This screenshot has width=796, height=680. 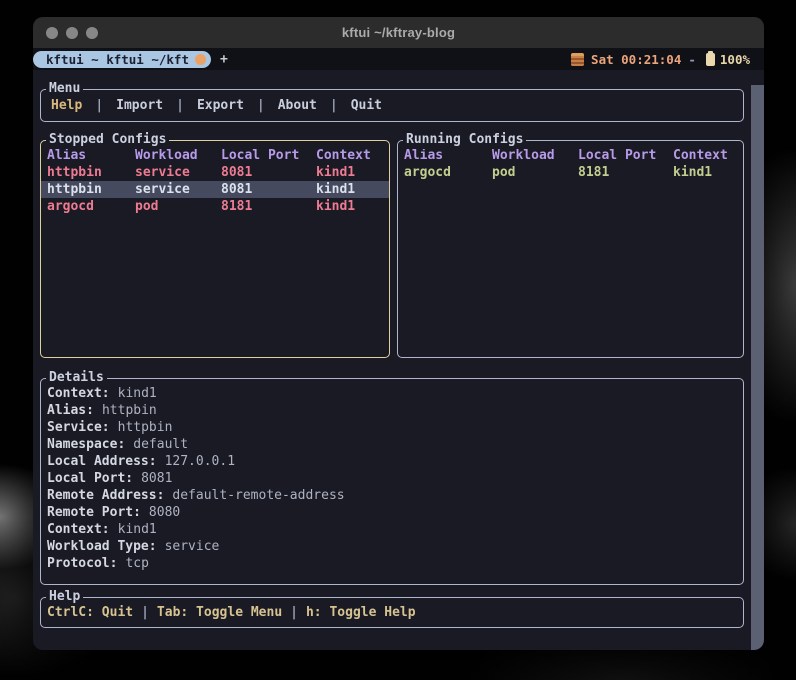 What do you see at coordinates (224, 59) in the screenshot?
I see `new-tab-button: +` at bounding box center [224, 59].